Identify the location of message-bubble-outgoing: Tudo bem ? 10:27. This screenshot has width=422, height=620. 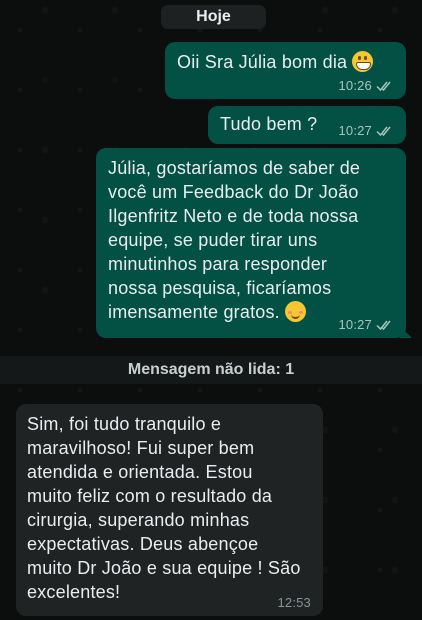
(307, 125).